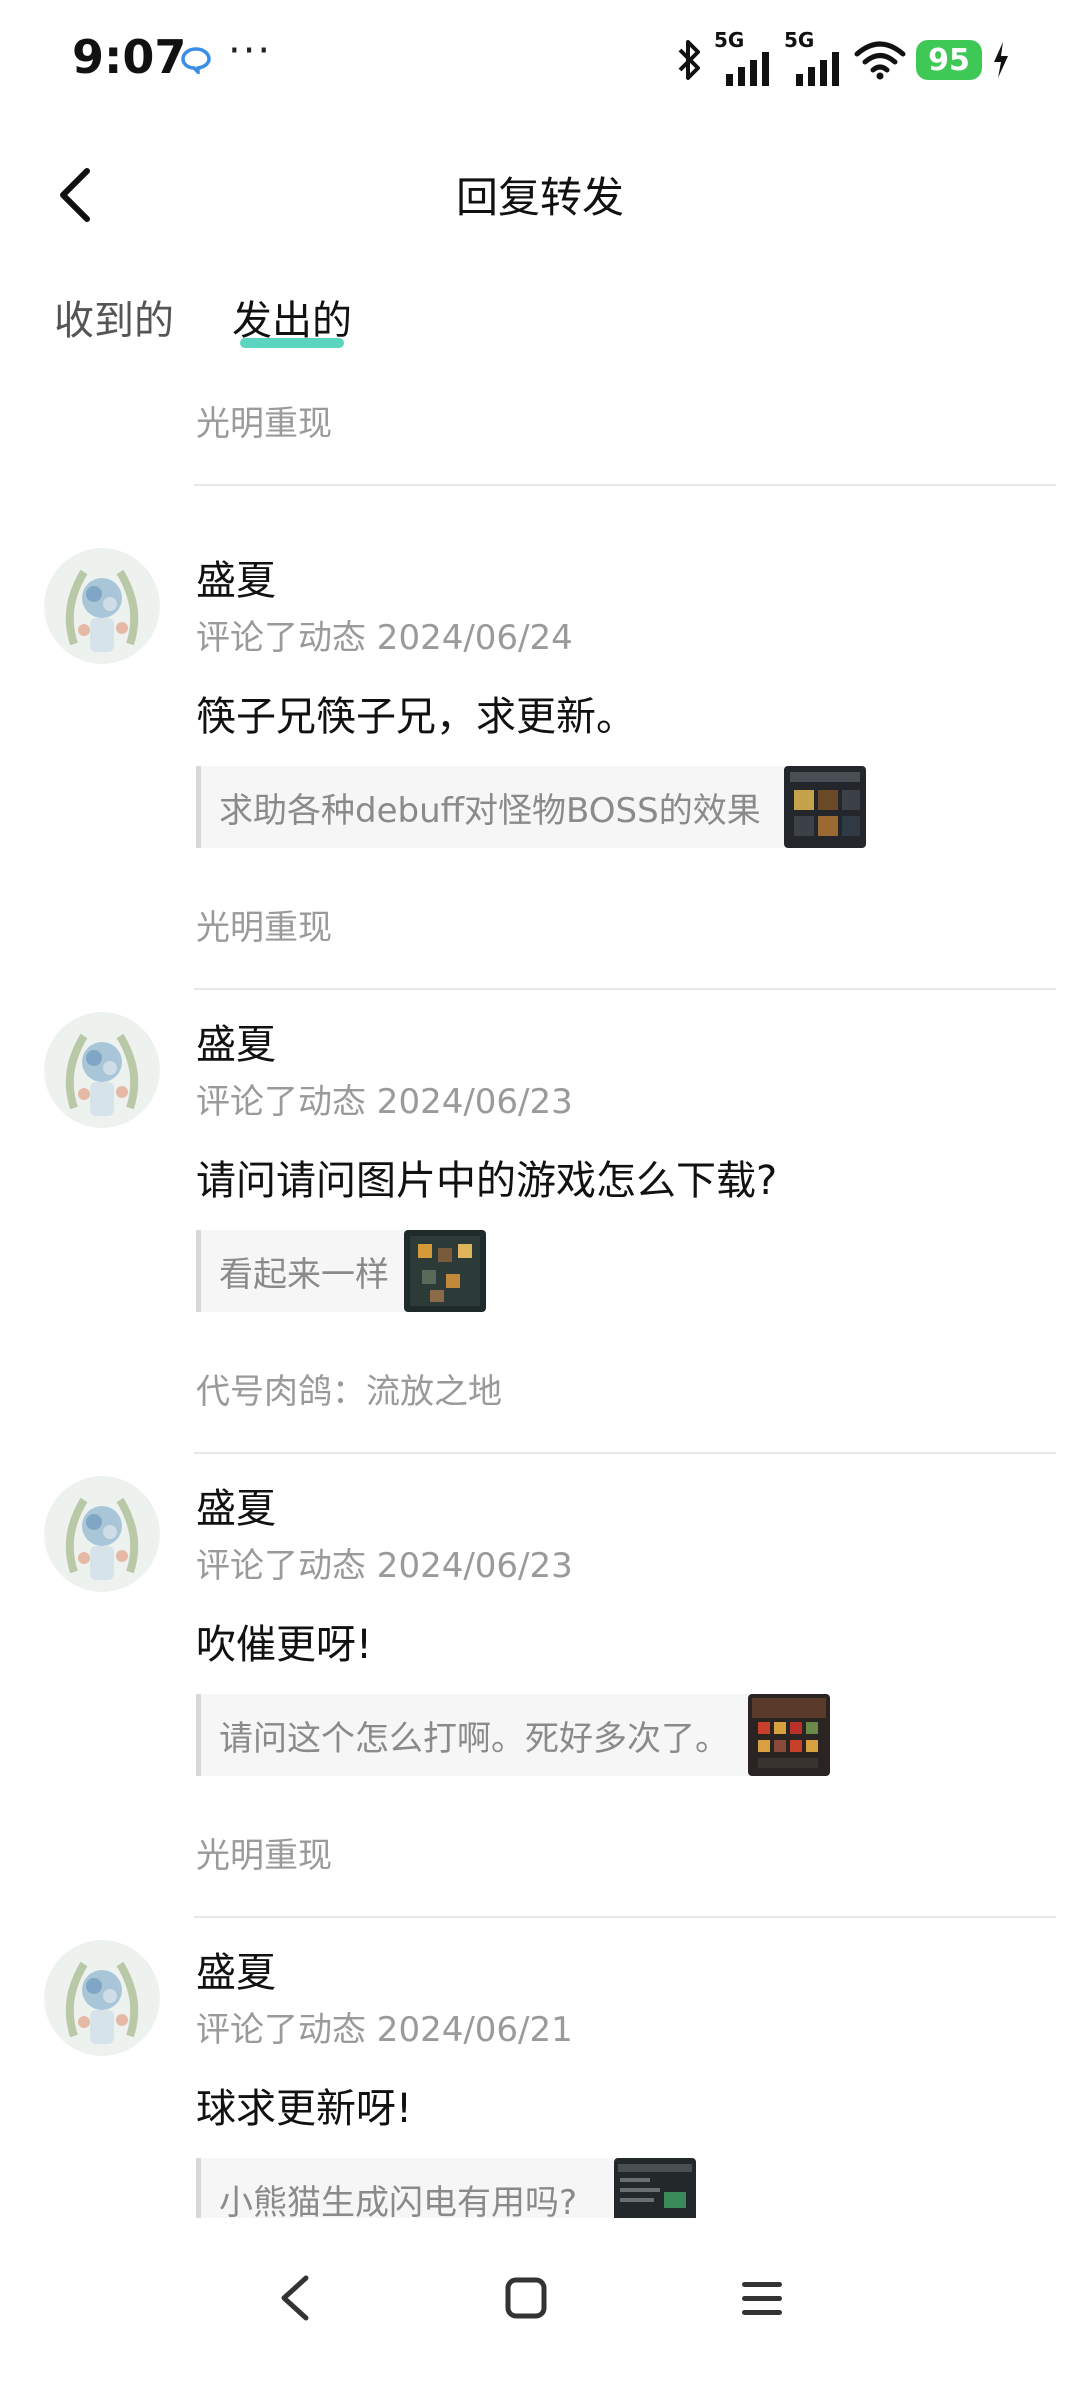  I want to click on quoted-post: 看起来一样, so click(300, 1271).